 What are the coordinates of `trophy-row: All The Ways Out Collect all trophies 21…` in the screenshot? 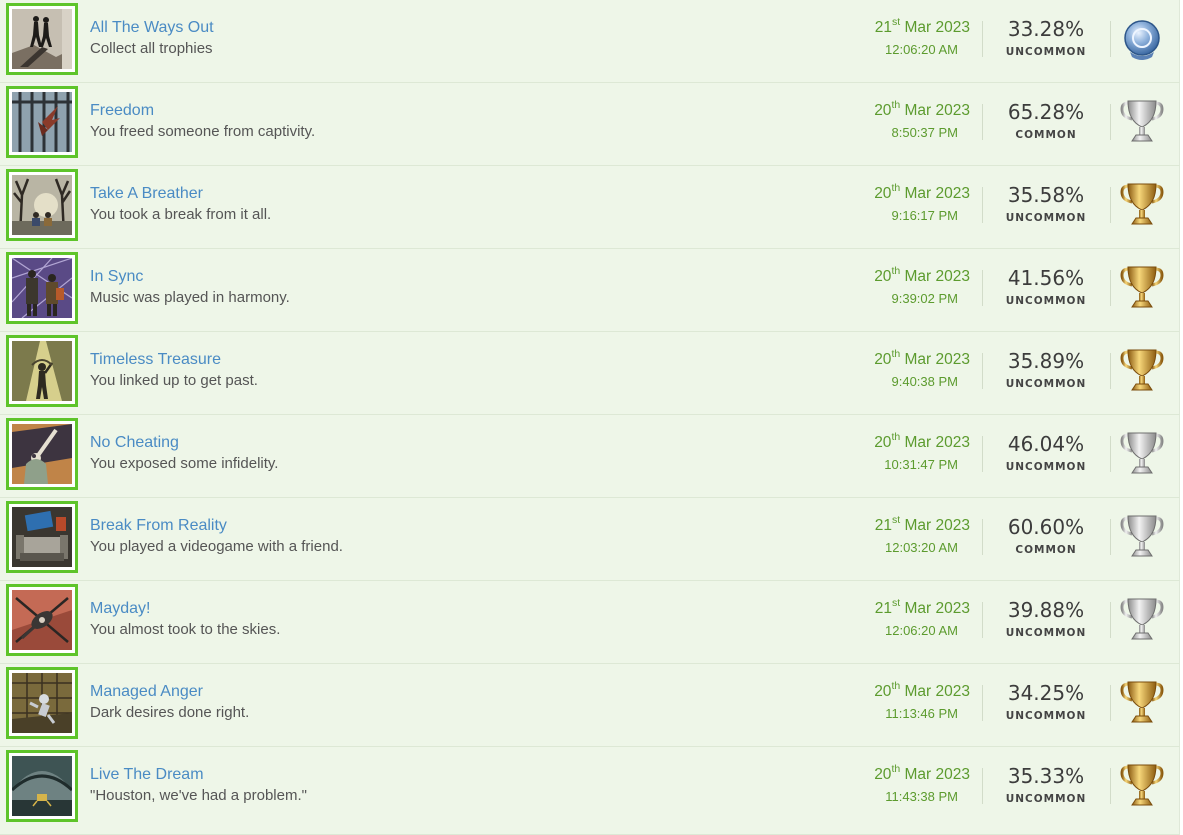 It's located at (590, 41).